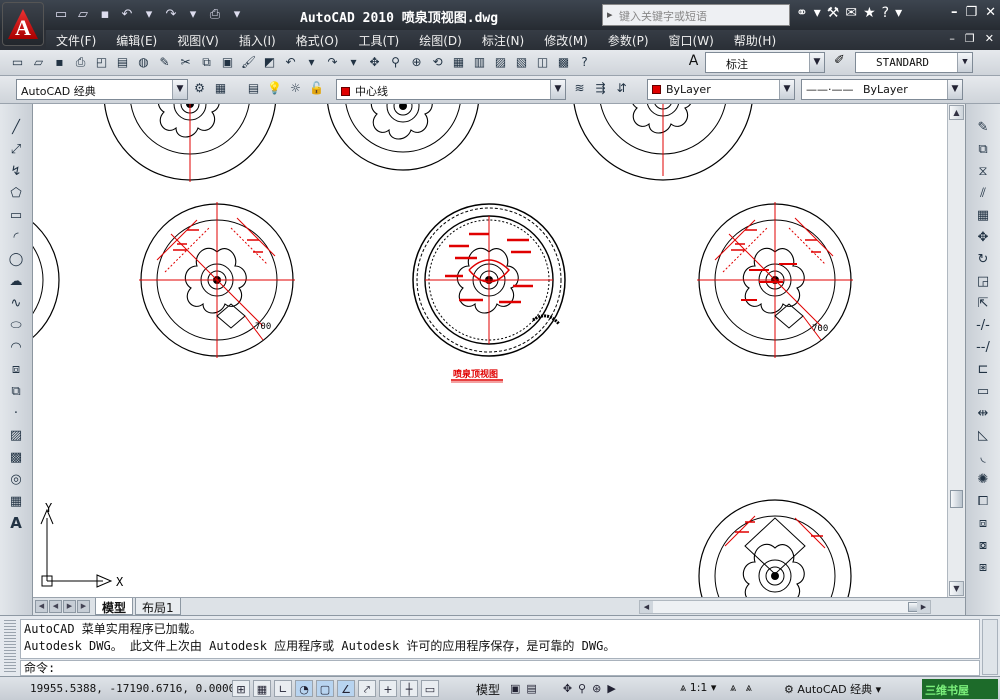 This screenshot has width=1000, height=700. I want to click on scroll-right-icon: ▶, so click(923, 607).